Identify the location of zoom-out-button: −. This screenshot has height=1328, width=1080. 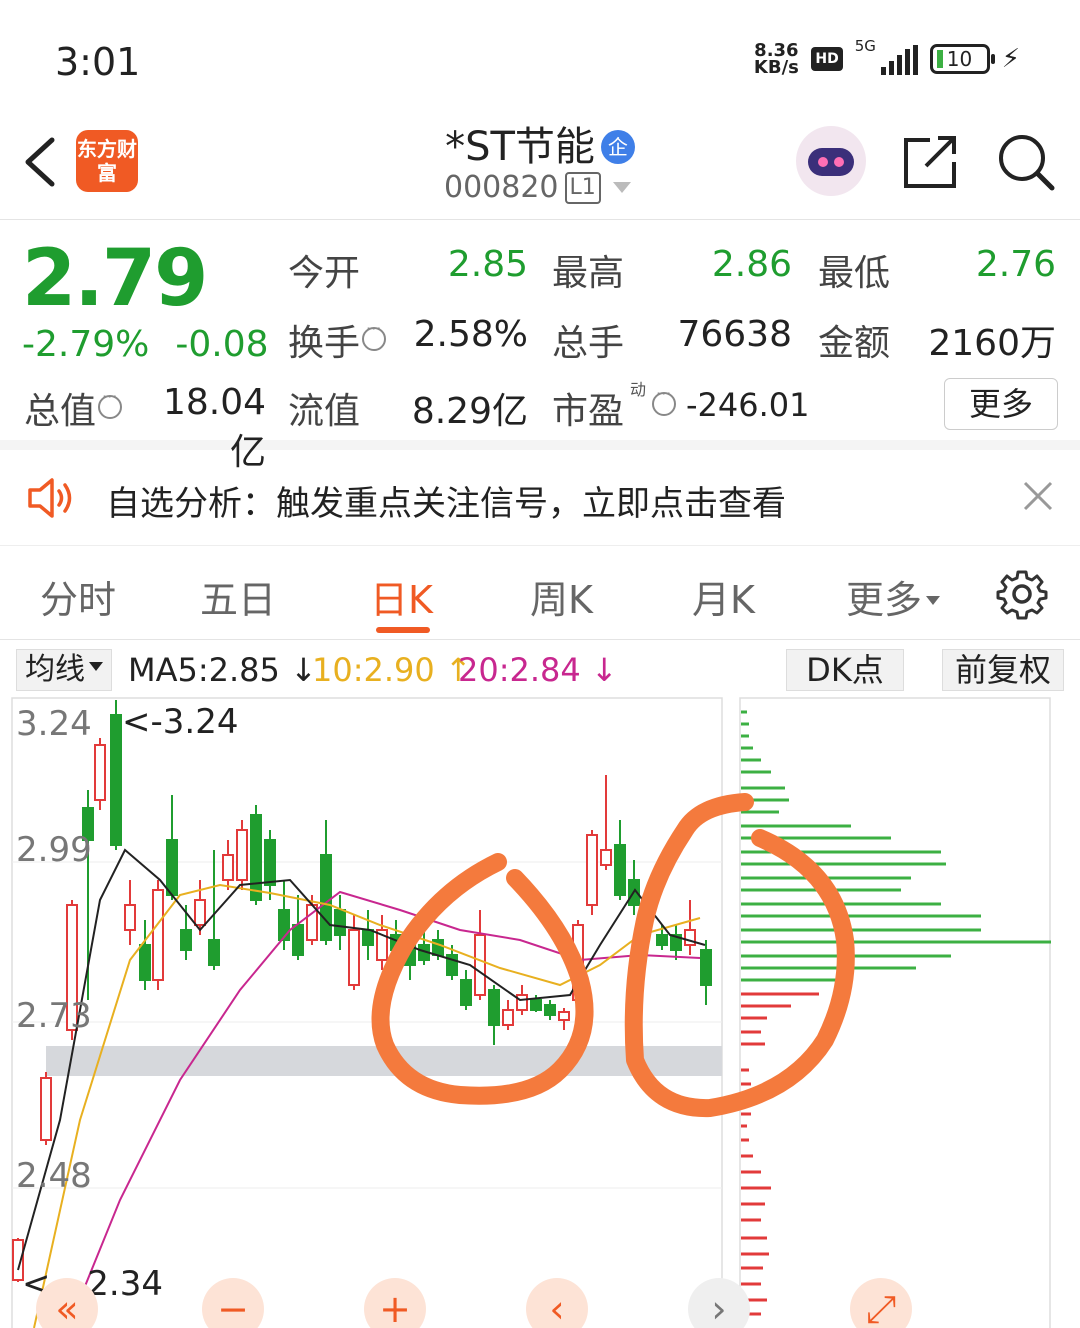
(233, 1303).